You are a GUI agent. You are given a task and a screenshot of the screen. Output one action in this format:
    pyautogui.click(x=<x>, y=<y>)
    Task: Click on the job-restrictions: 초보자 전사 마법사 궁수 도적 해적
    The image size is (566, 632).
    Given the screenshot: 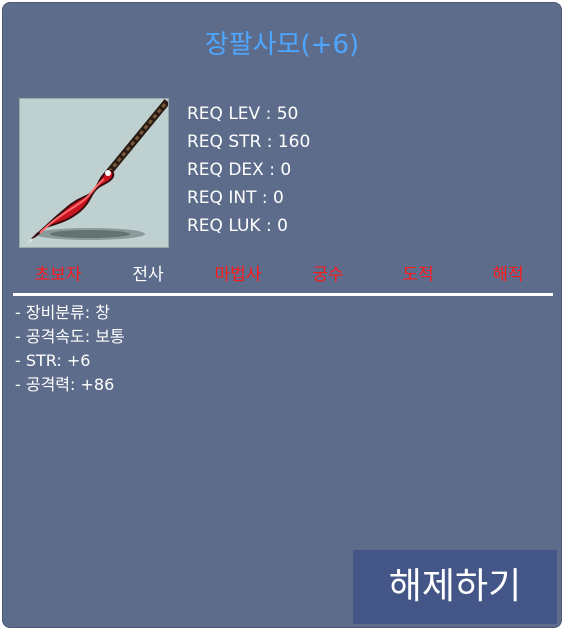 What is the action you would take?
    pyautogui.click(x=283, y=275)
    